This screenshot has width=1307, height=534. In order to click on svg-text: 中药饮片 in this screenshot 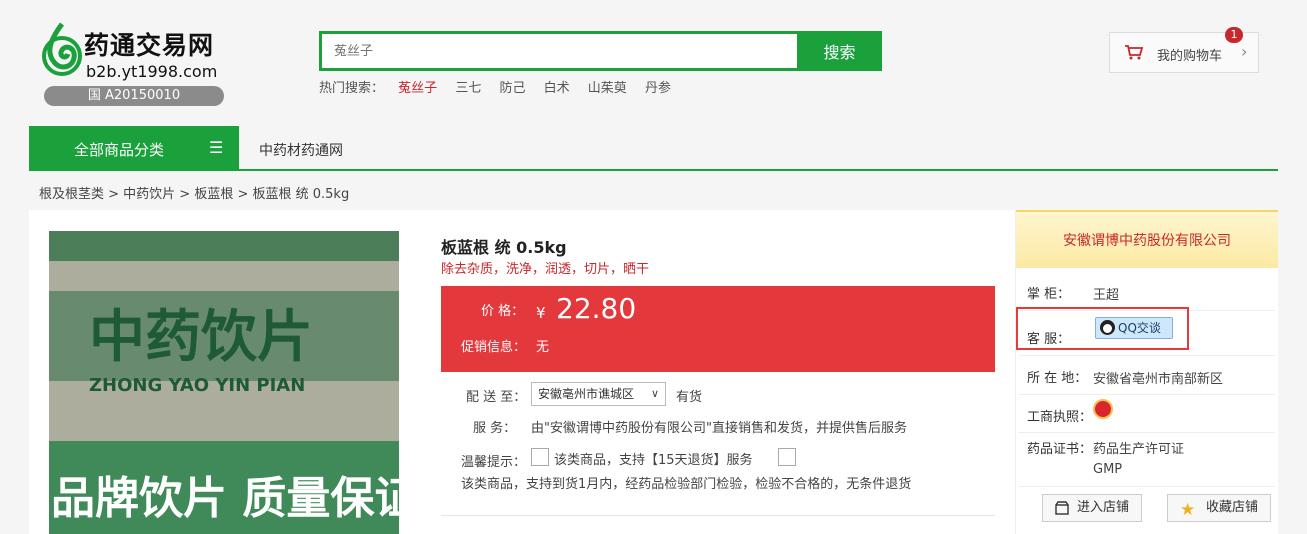, I will do `click(201, 337)`.